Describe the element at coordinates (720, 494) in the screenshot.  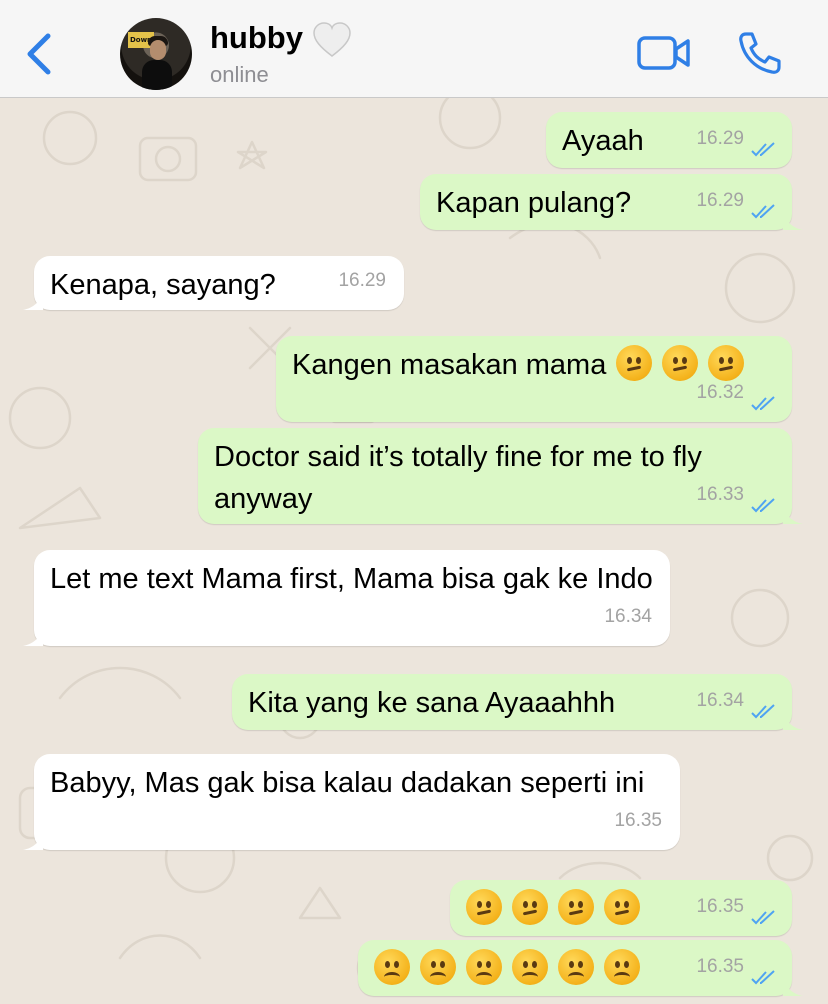
I see `message-time: 16.33` at that location.